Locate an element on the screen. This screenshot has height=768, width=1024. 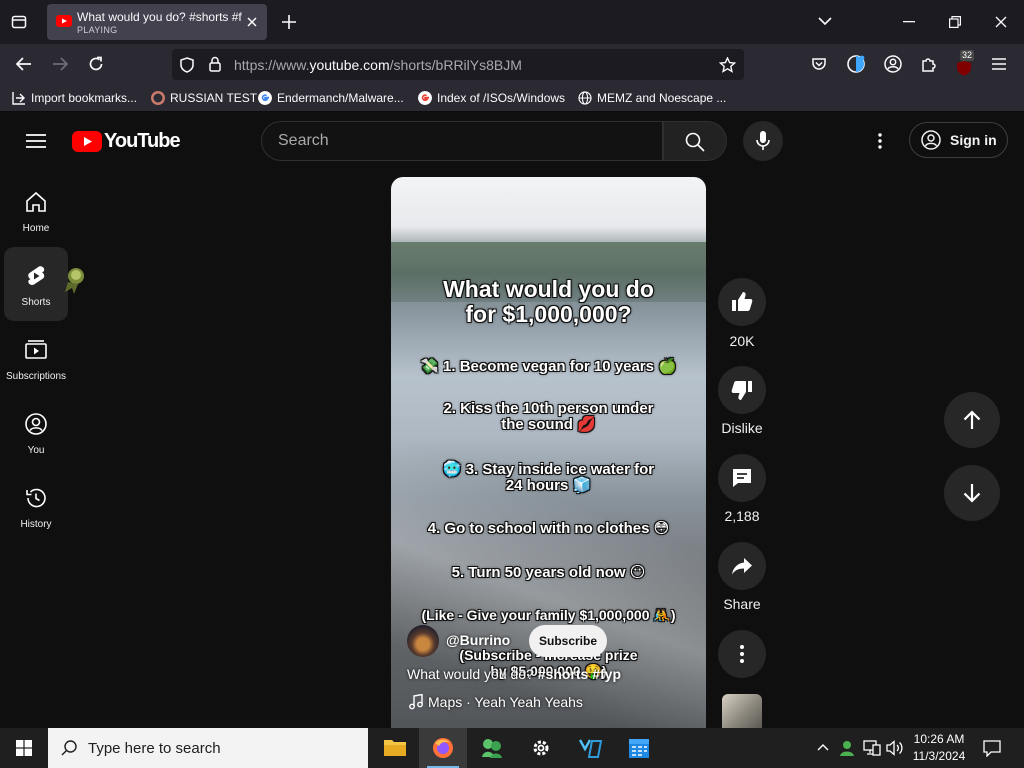
taskbar-file-explorer is located at coordinates (395, 748).